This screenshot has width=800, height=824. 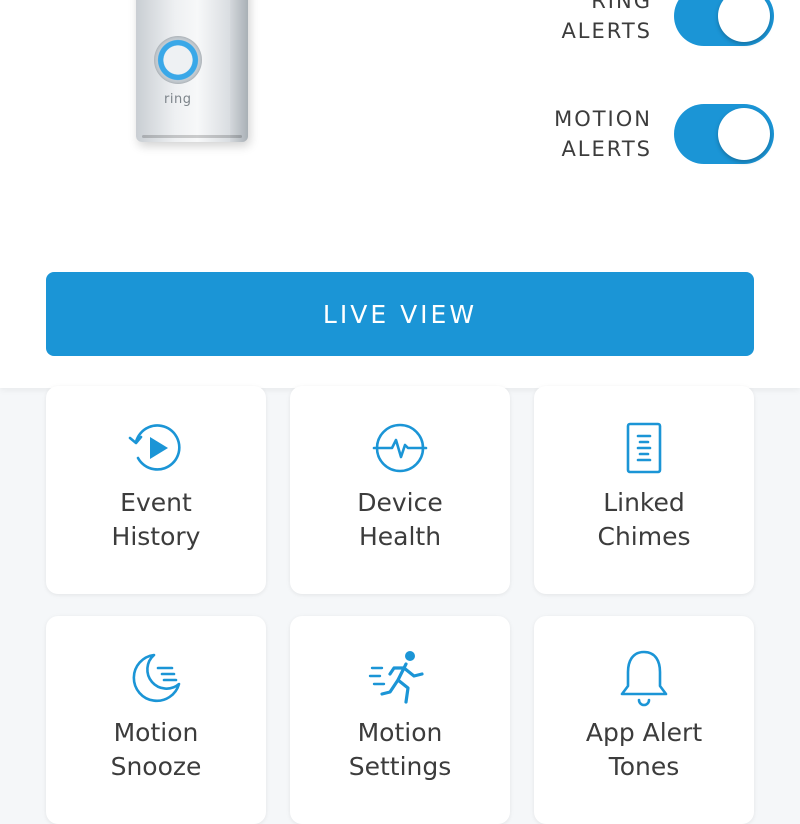 I want to click on tile-label: App Alert Tones, so click(x=644, y=749).